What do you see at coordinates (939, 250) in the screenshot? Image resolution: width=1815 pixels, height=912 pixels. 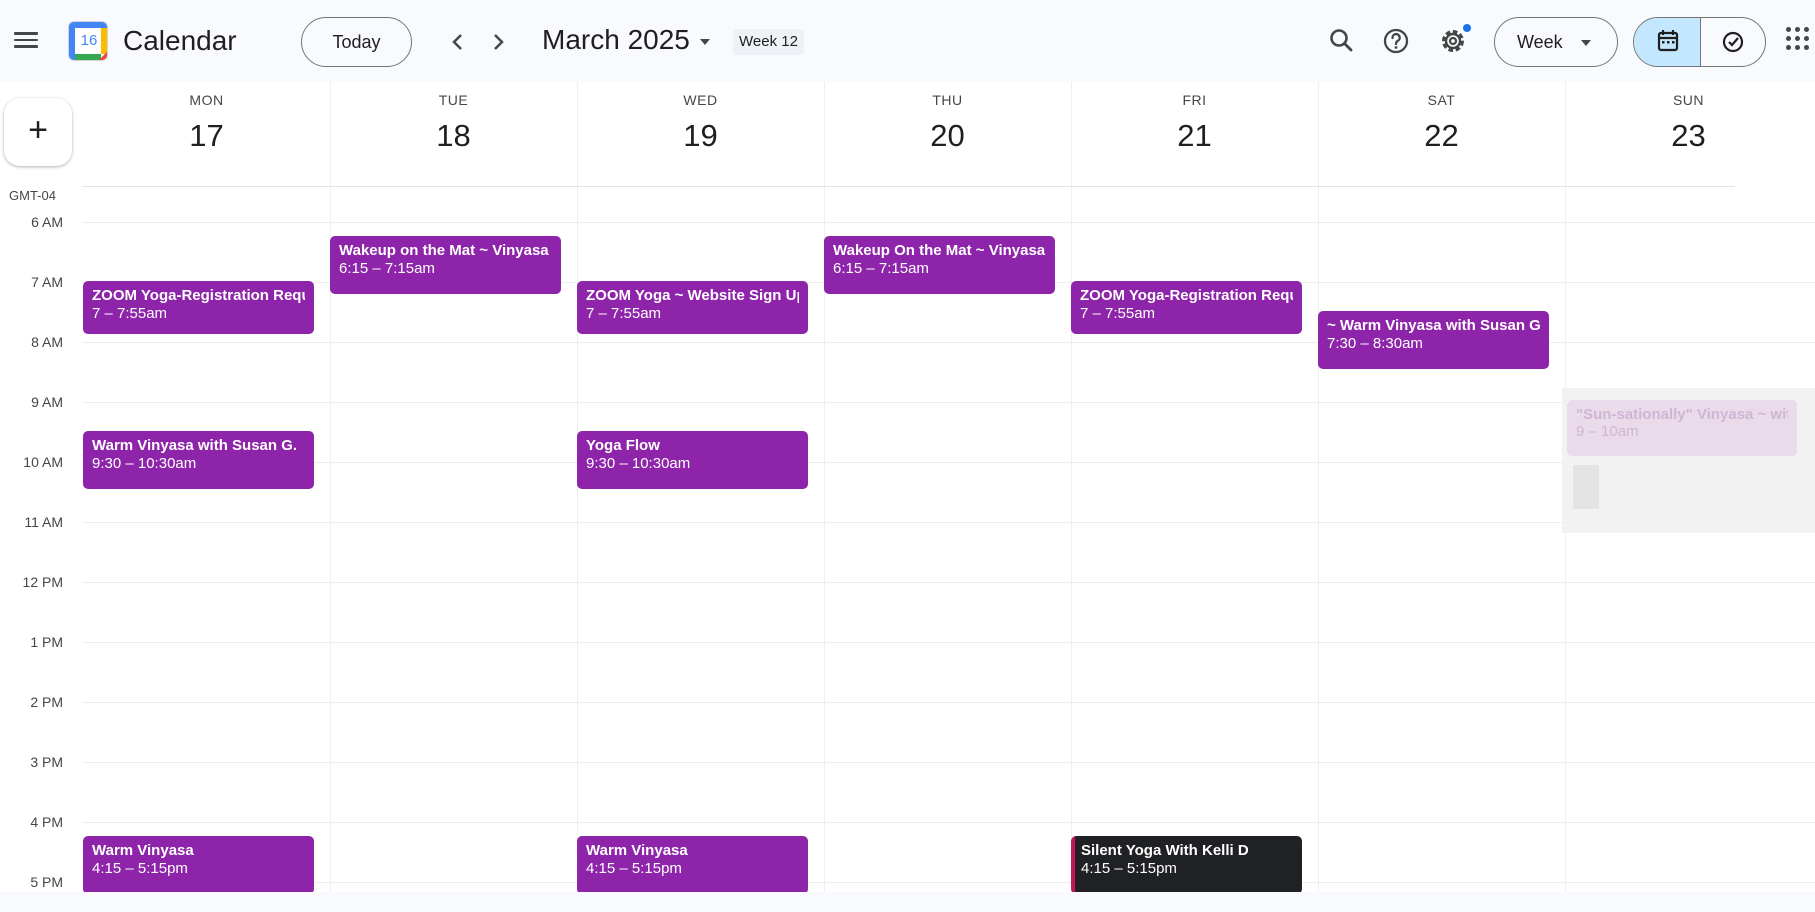 I see `event-title: Wakeup On the Mat ~ Vinyasa f` at bounding box center [939, 250].